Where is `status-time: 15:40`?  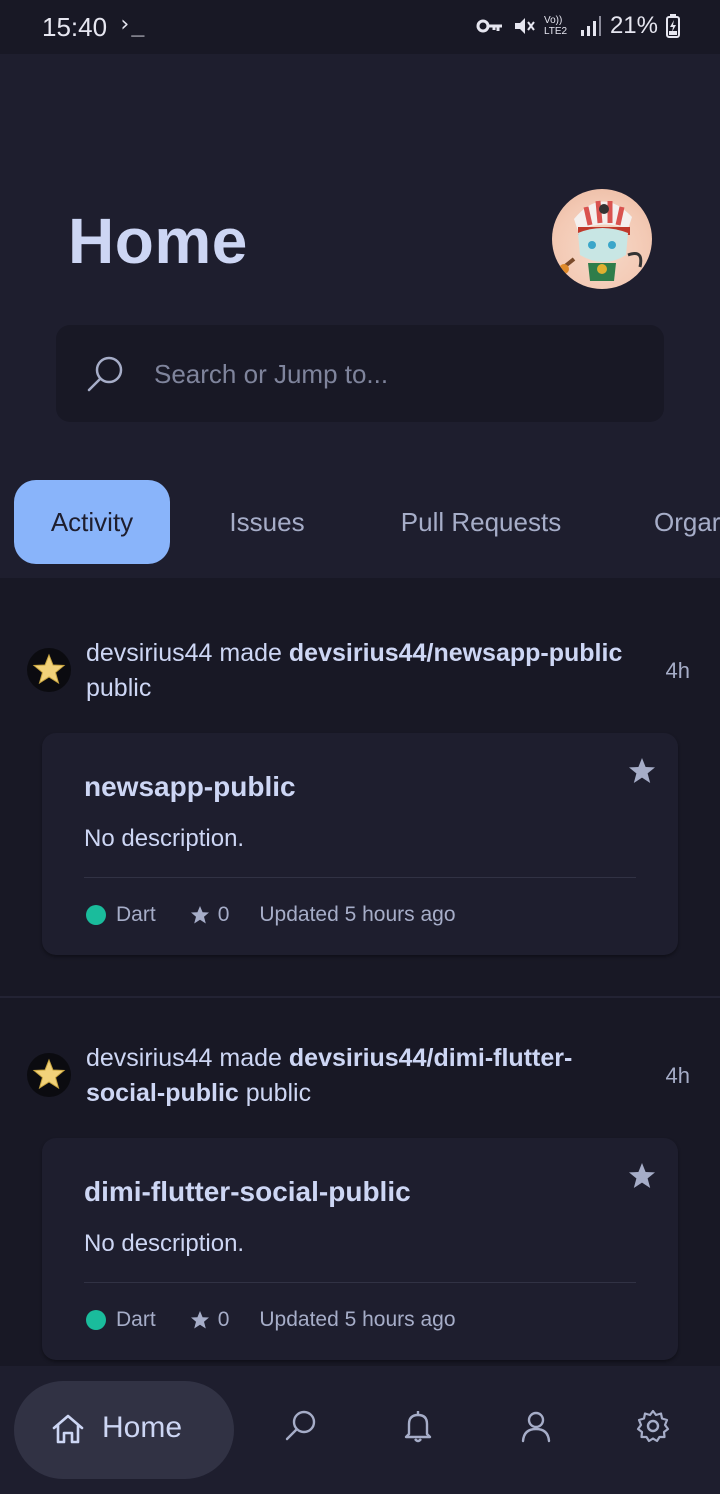
status-time: 15:40 is located at coordinates (75, 27).